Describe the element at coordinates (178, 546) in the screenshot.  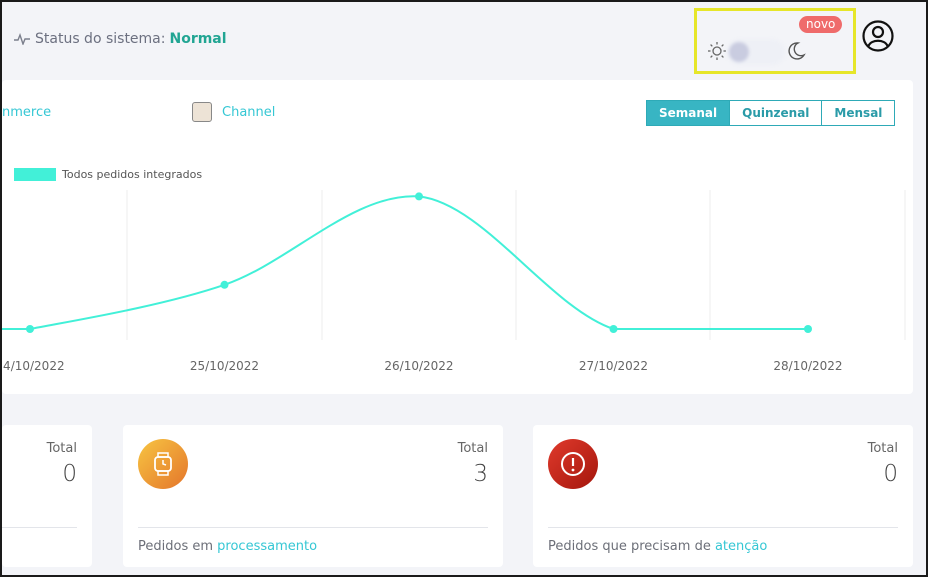
I see `description-text: Pedidos em` at that location.